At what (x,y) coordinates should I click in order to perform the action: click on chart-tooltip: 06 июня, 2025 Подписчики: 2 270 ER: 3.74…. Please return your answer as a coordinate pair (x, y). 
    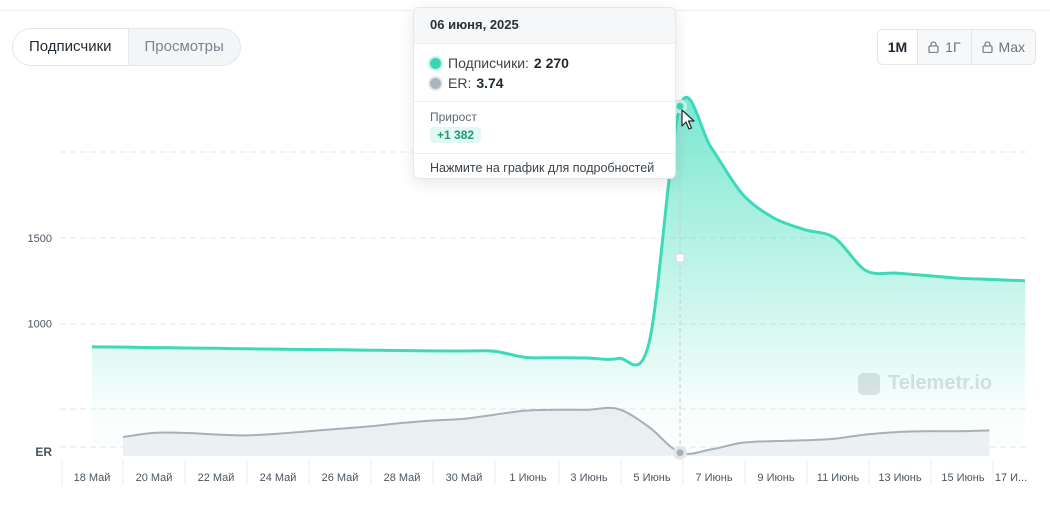
    Looking at the image, I should click on (544, 93).